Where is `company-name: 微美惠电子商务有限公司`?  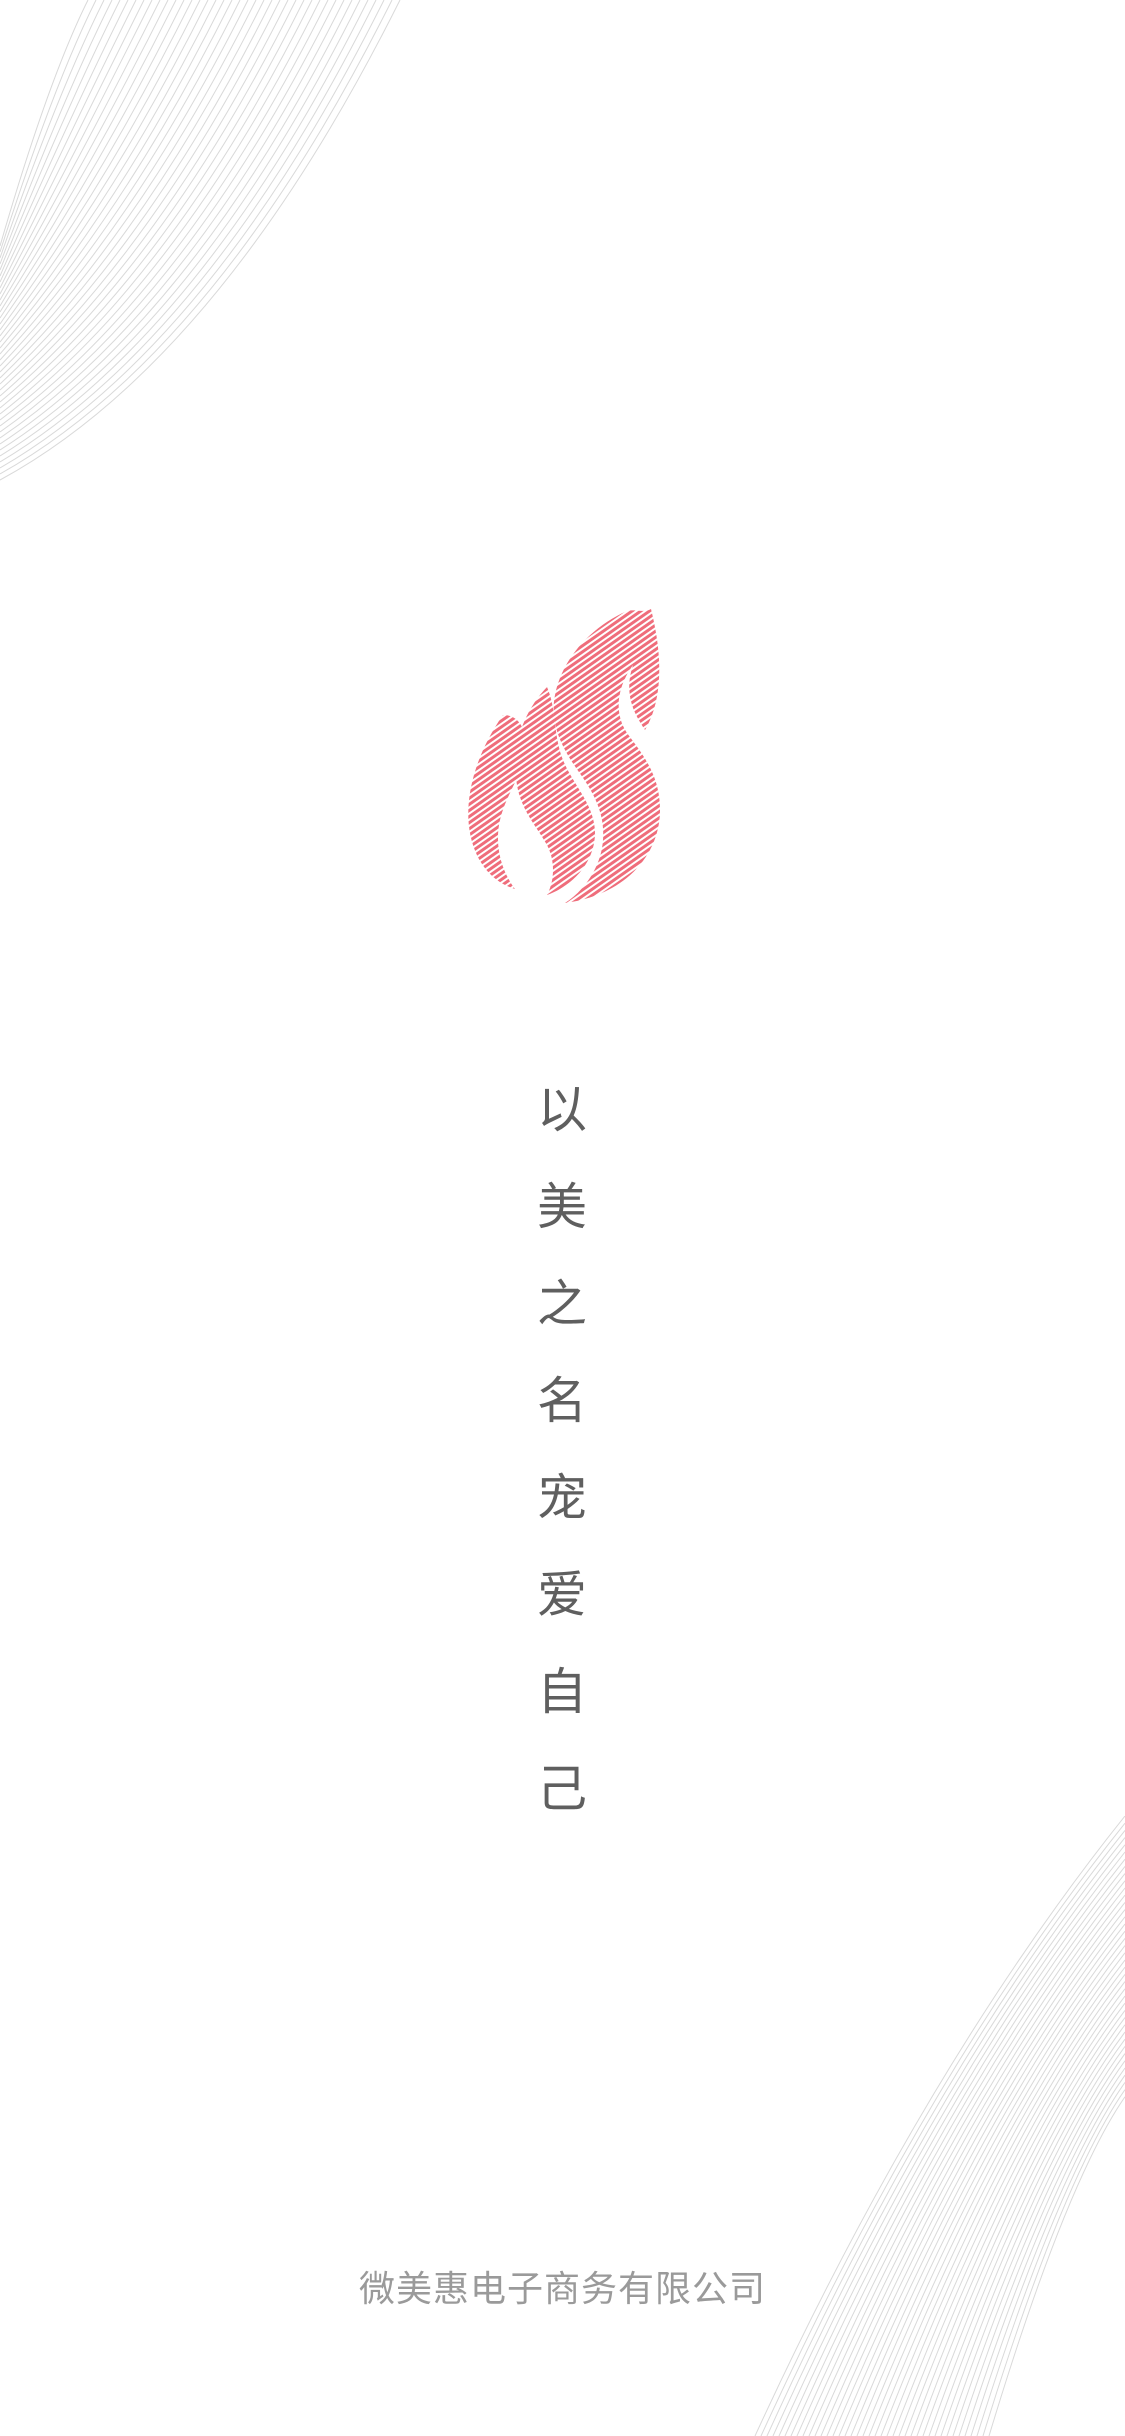 company-name: 微美惠电子商务有限公司 is located at coordinates (562, 2289).